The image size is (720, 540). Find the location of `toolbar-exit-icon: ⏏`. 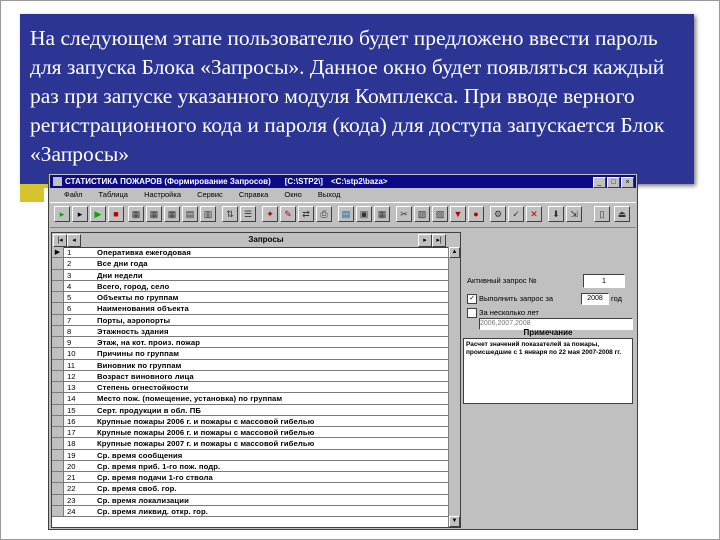

toolbar-exit-icon: ⏏ is located at coordinates (622, 214).